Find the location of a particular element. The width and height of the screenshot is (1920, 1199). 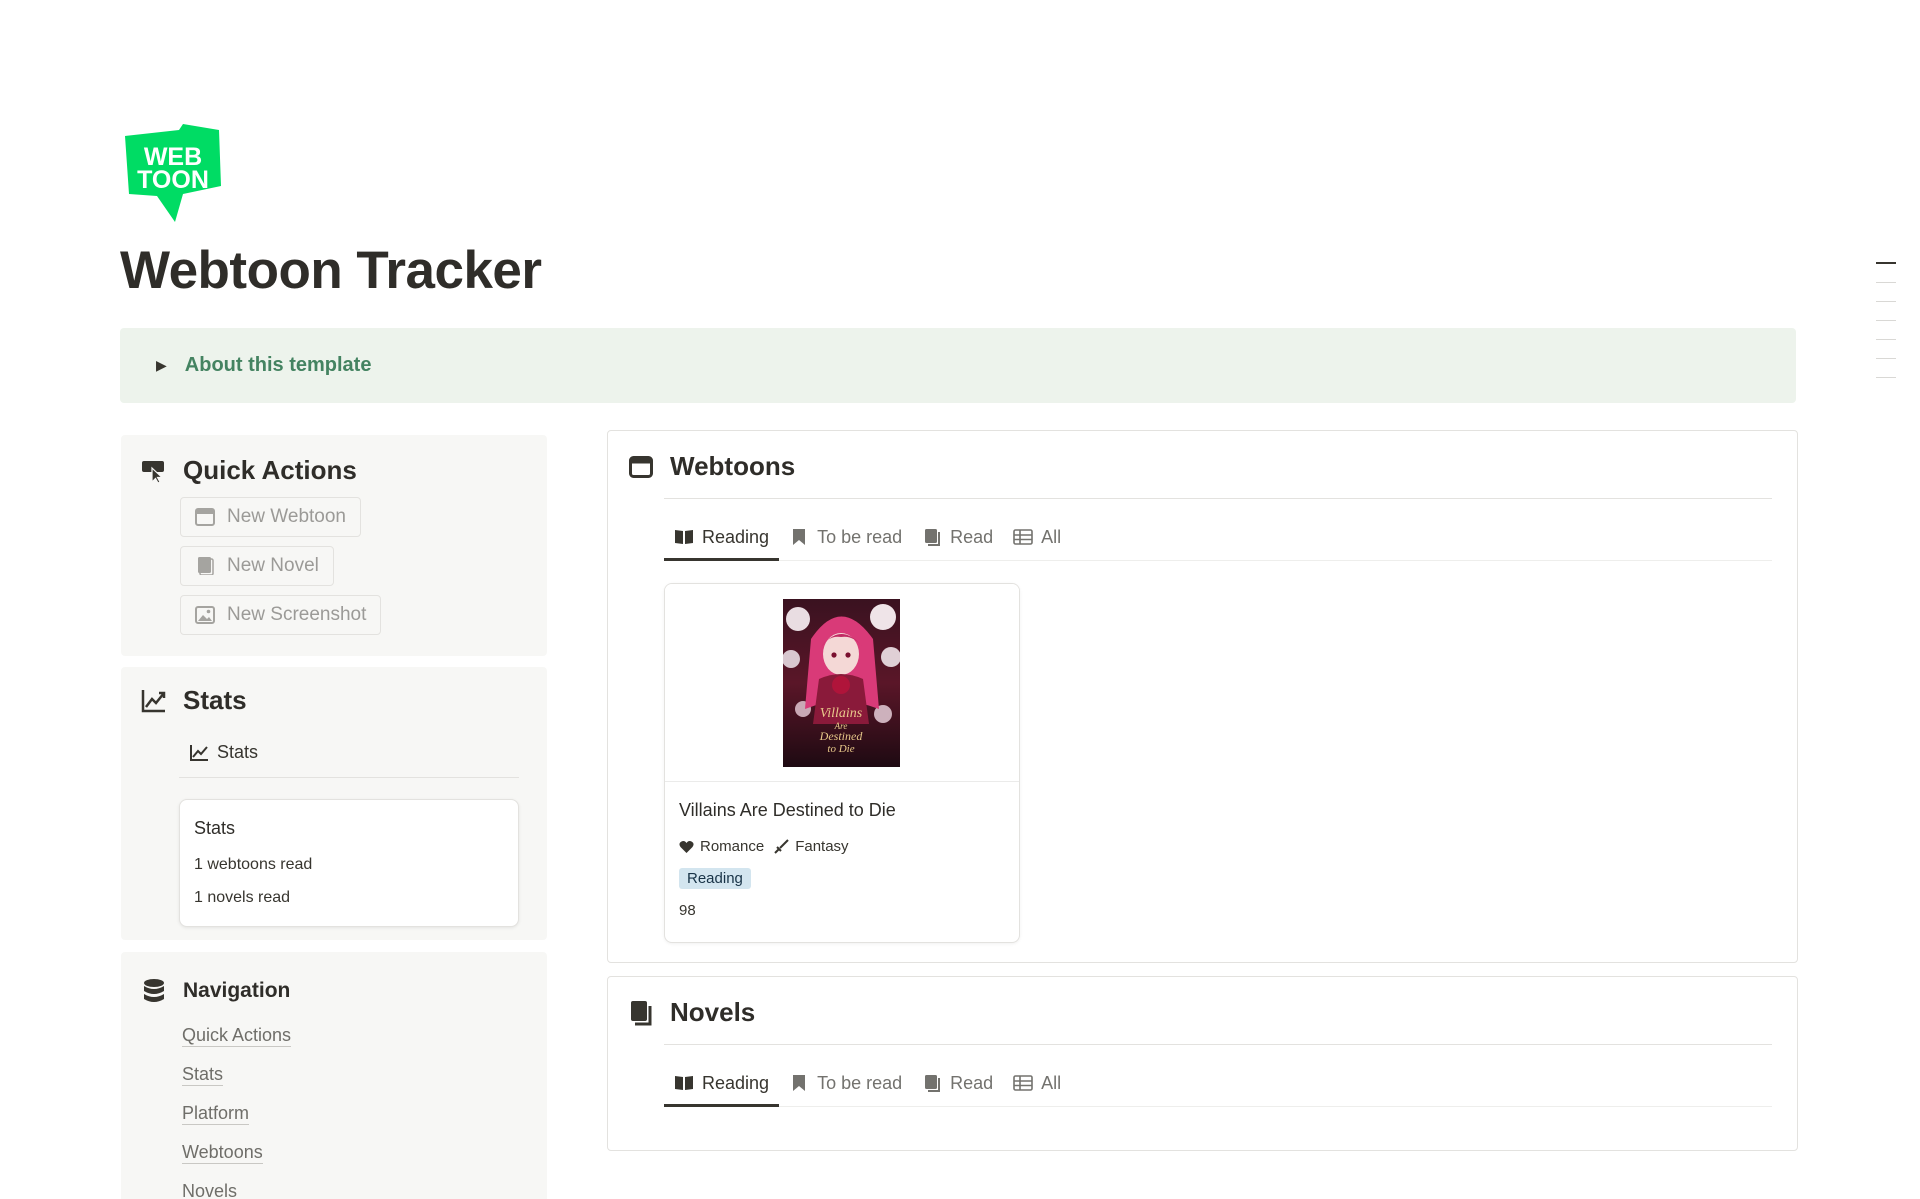

novels-view-tabs: Reading To be read Read All is located at coordinates (1218, 1084).